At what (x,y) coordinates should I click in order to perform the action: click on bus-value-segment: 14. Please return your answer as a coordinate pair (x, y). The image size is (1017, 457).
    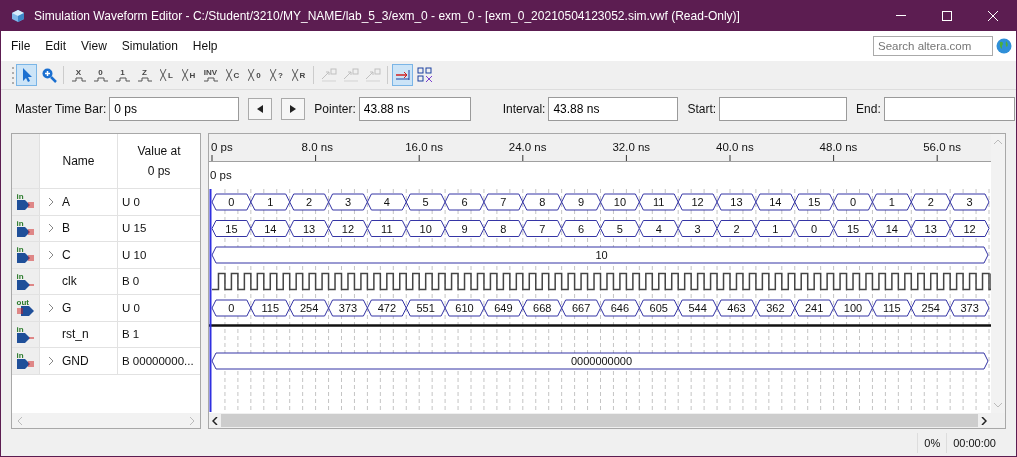
    Looking at the image, I should click on (270, 228).